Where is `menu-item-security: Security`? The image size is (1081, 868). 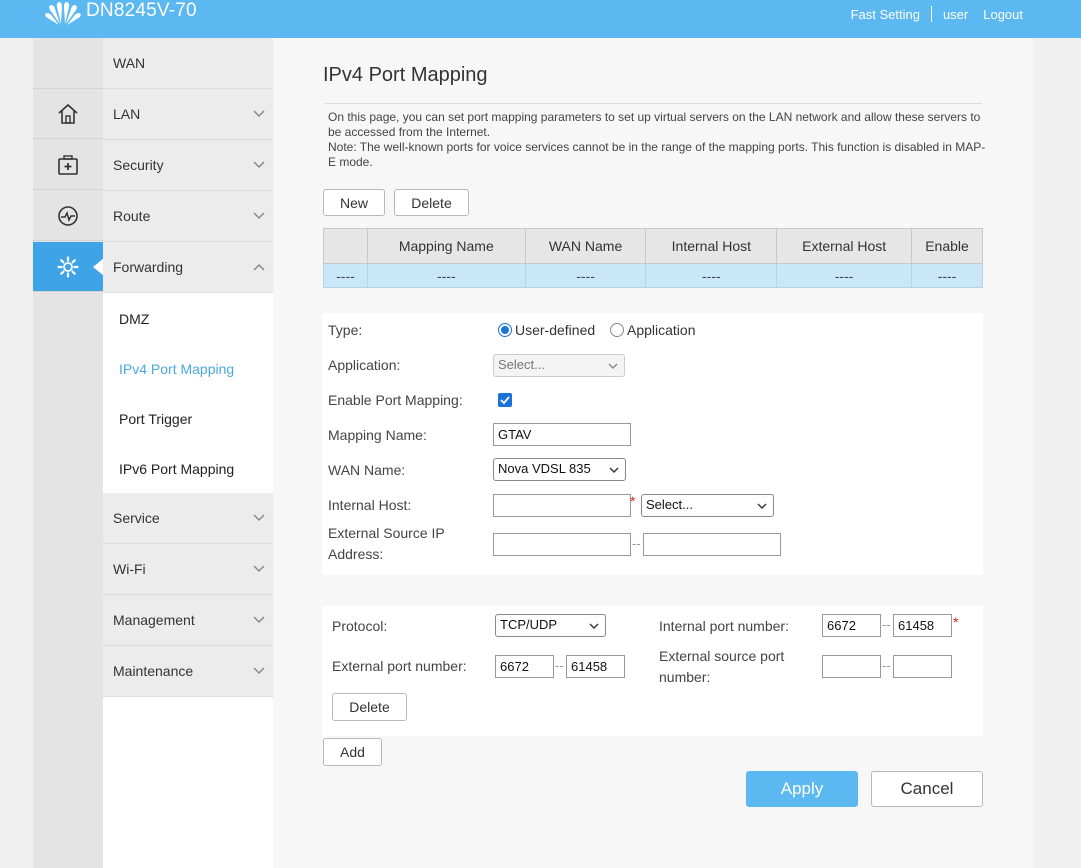 menu-item-security: Security is located at coordinates (188, 165).